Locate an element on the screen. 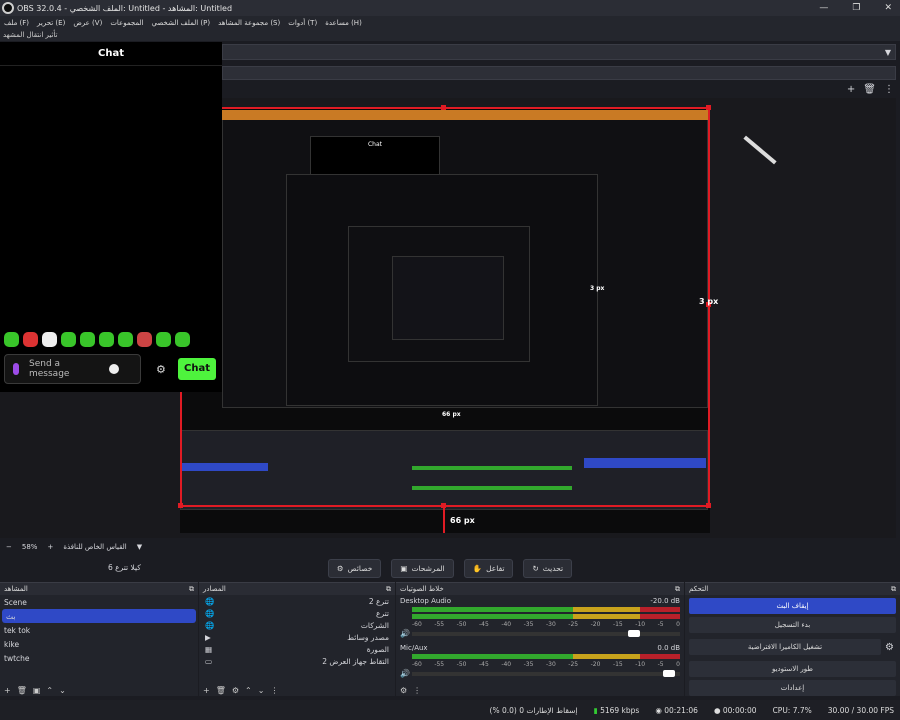  zoom-out-icon: − is located at coordinates (9, 547).